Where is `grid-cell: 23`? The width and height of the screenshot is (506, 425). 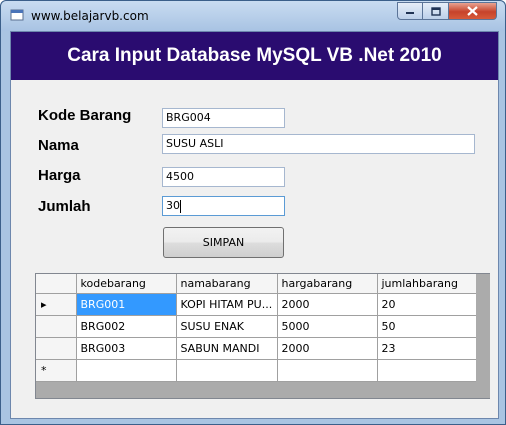 grid-cell: 23 is located at coordinates (427, 348).